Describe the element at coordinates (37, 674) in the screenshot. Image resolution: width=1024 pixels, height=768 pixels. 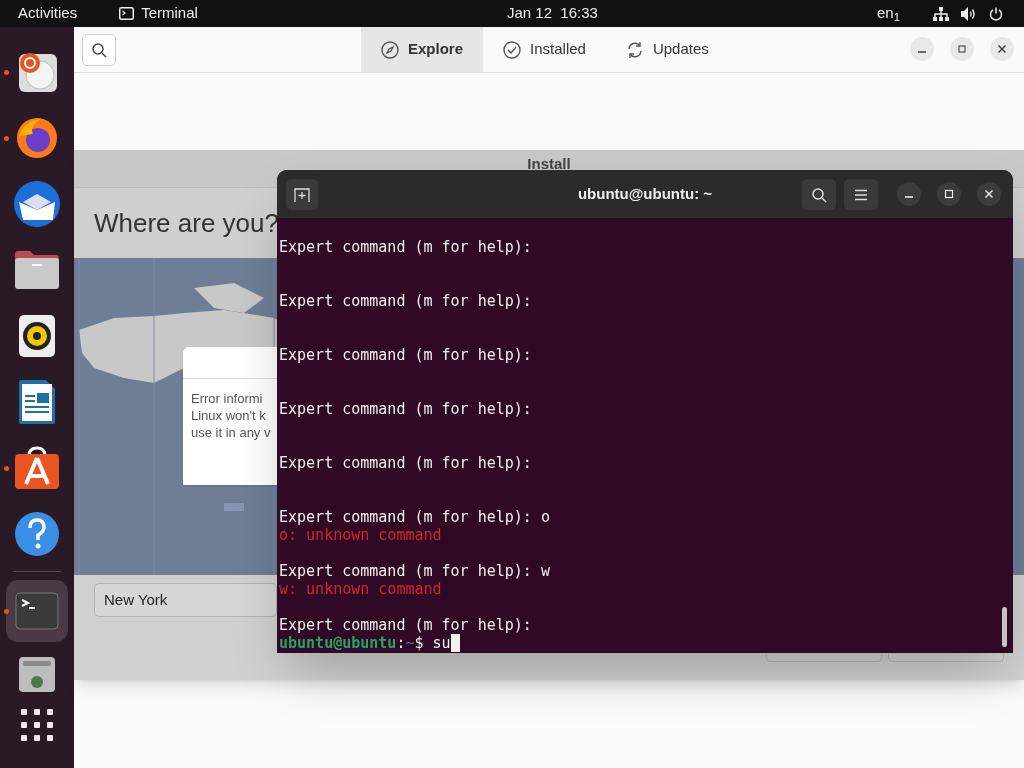
I see `trash-icon` at that location.